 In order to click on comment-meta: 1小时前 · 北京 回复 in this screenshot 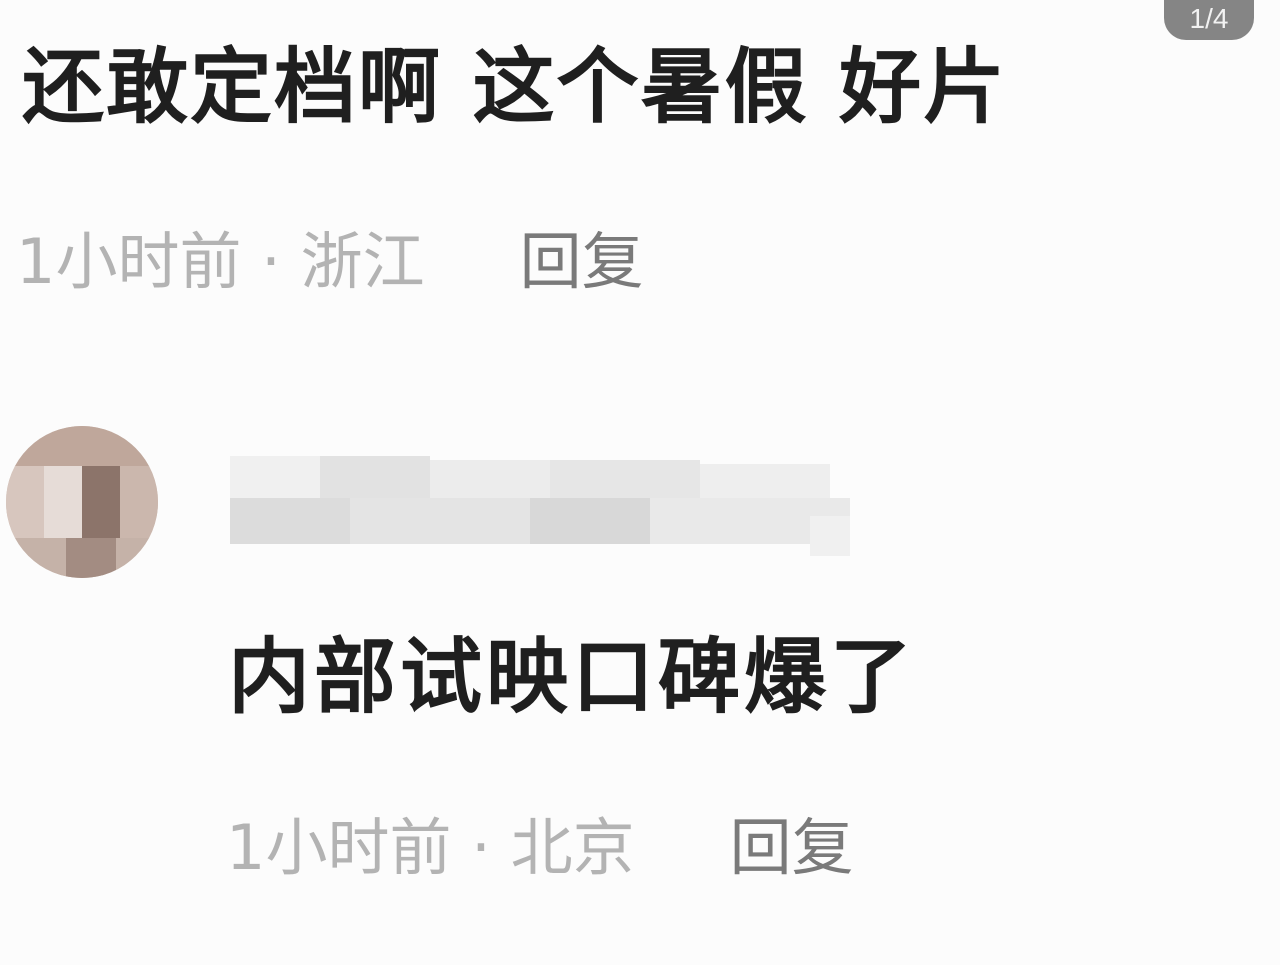, I will do `click(540, 848)`.